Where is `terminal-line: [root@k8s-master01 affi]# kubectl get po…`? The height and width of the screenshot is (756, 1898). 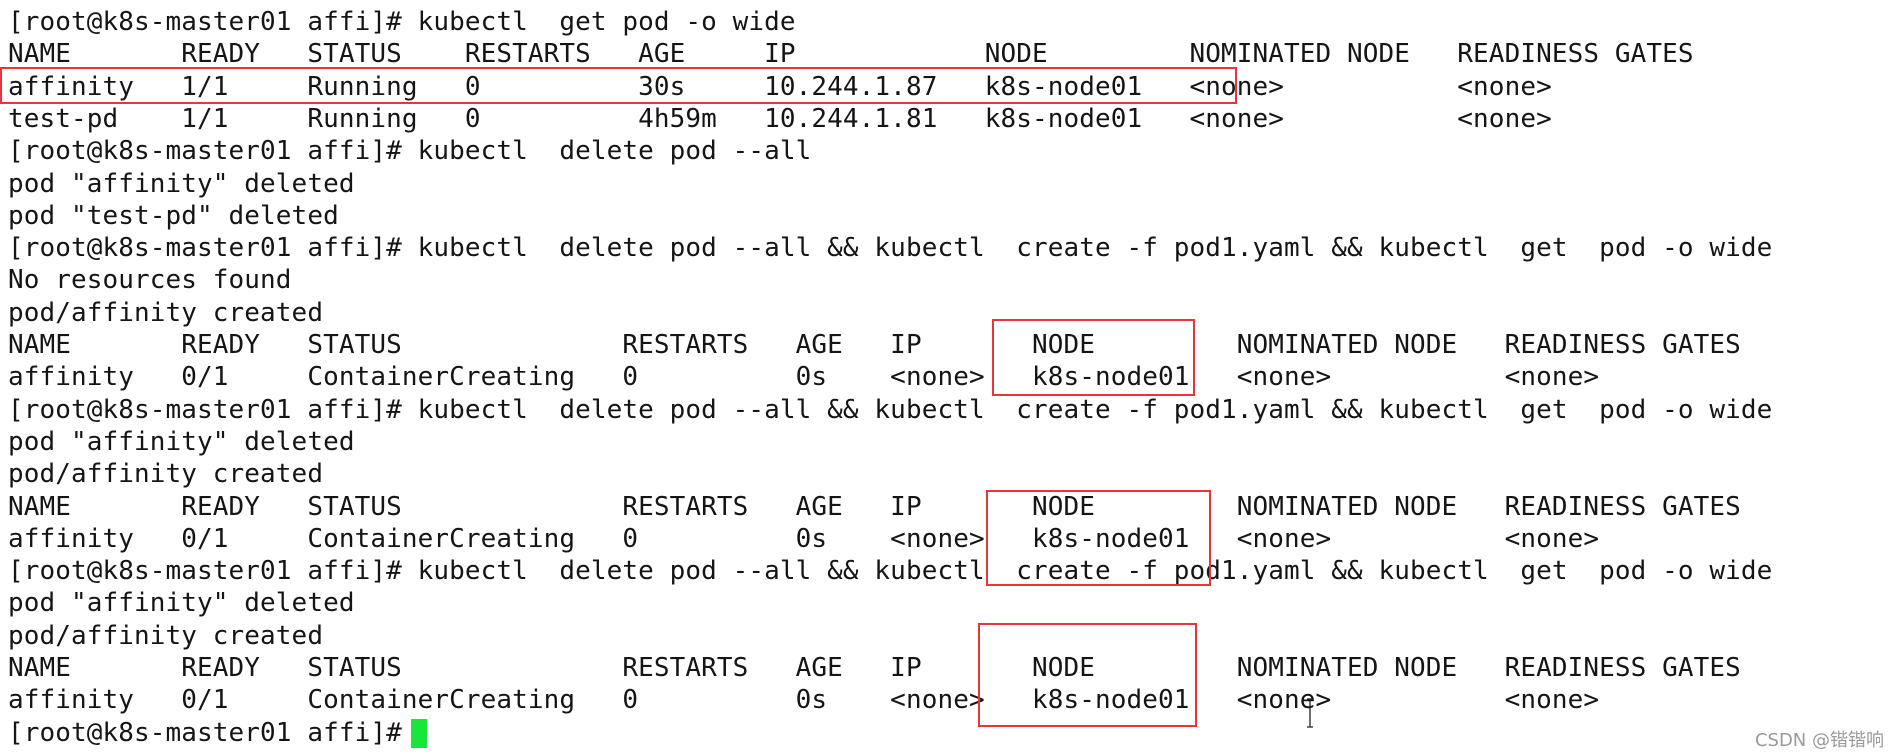
terminal-line: [root@k8s-master01 affi]# kubectl get po… is located at coordinates (402, 22).